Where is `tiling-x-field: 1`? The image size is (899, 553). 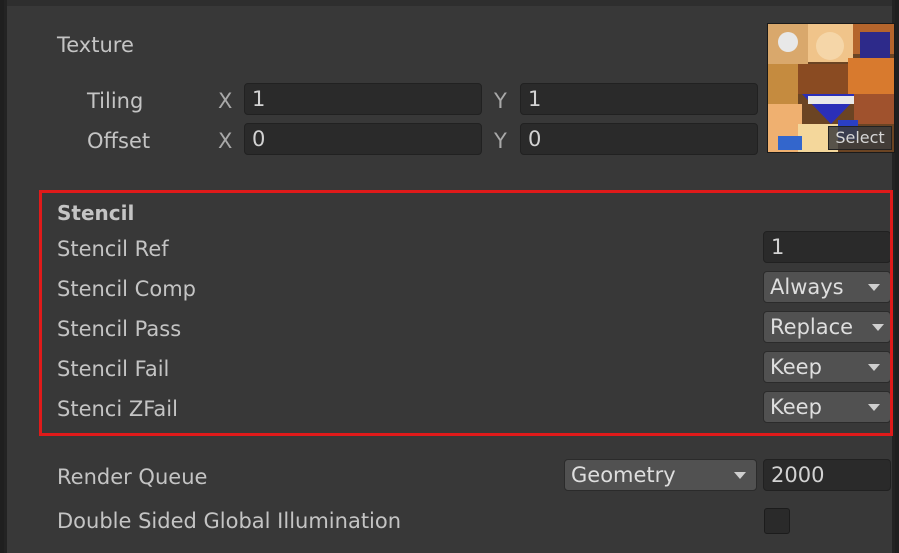
tiling-x-field: 1 is located at coordinates (363, 99).